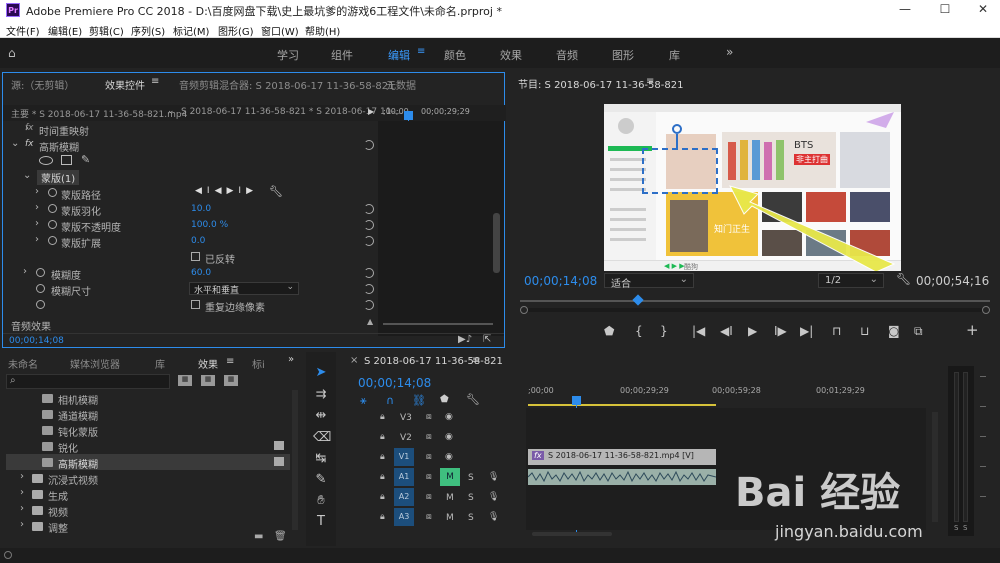 The image size is (1000, 563). Describe the element at coordinates (322, 30) in the screenshot. I see `menu-help: 帮助(H)` at that location.